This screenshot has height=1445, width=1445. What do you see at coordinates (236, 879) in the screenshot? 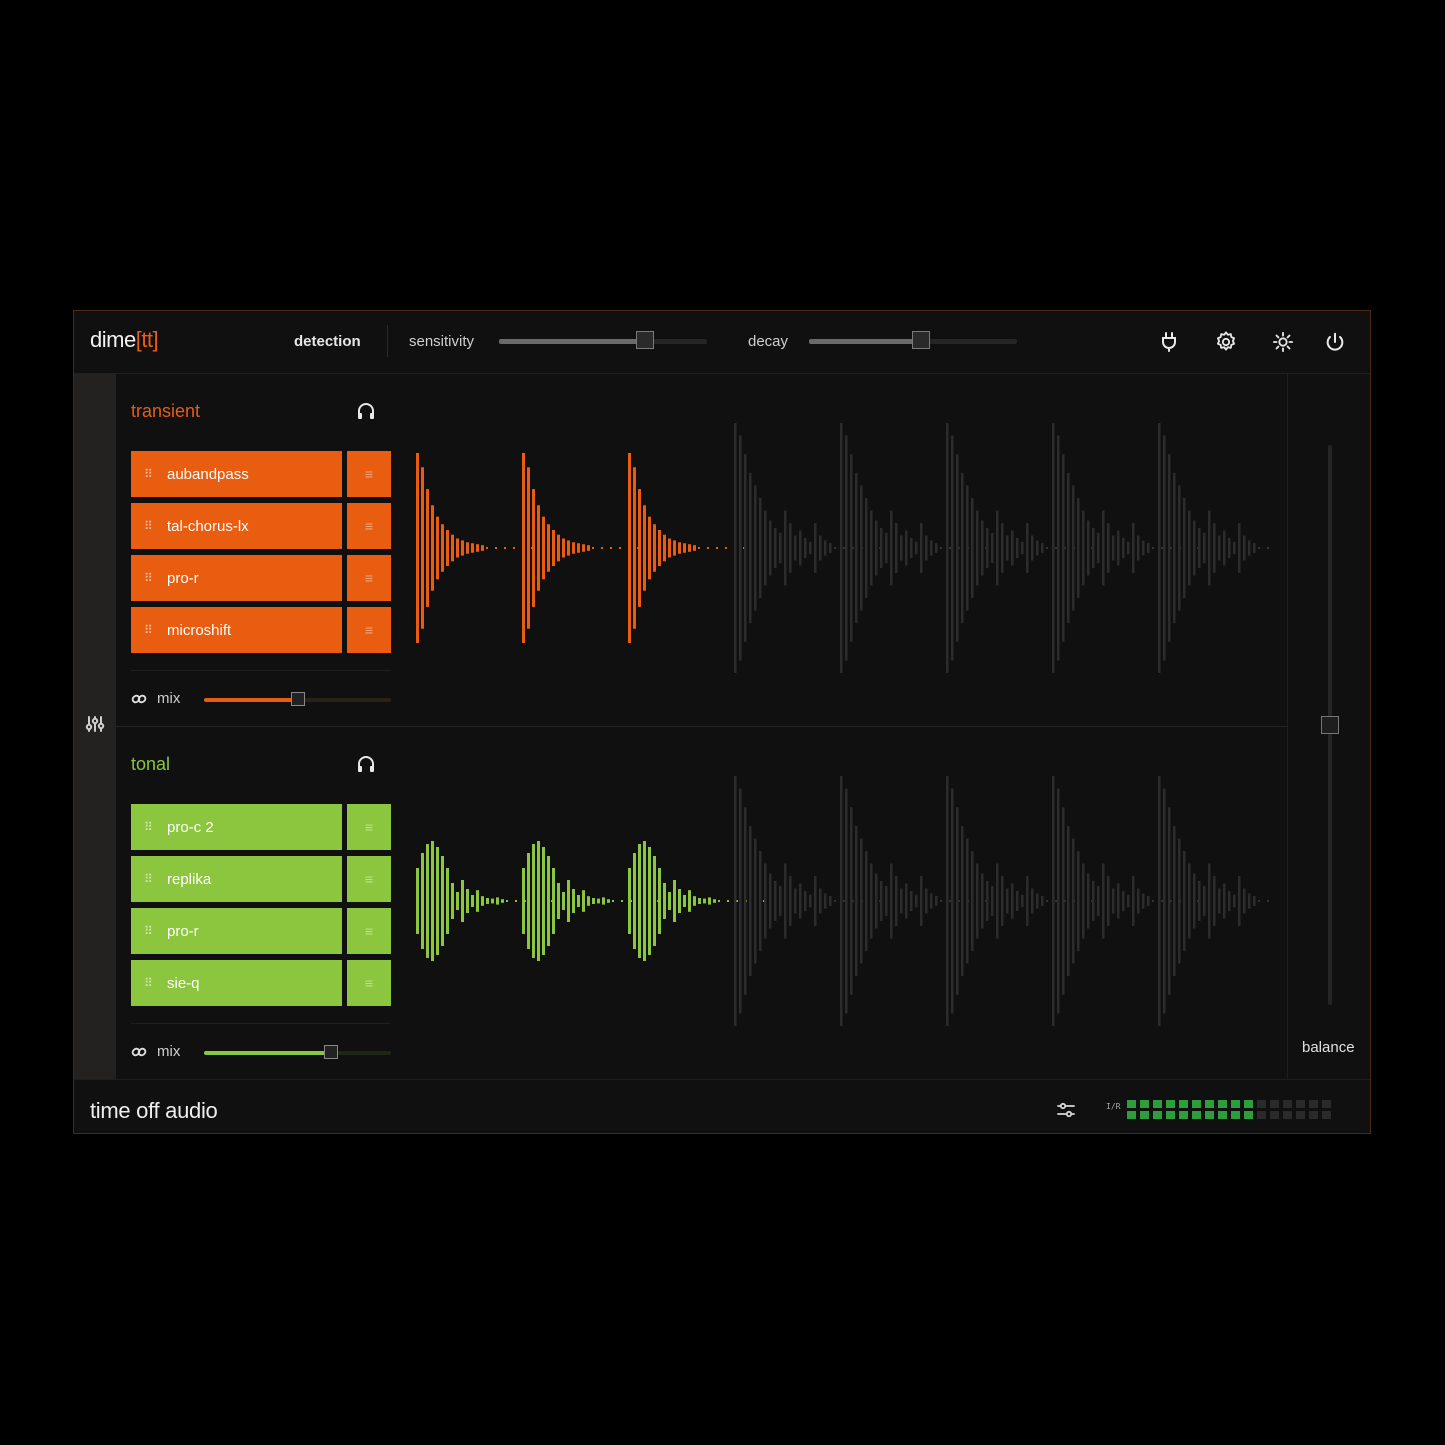
I see `plugin-slot: ⠿ replika` at bounding box center [236, 879].